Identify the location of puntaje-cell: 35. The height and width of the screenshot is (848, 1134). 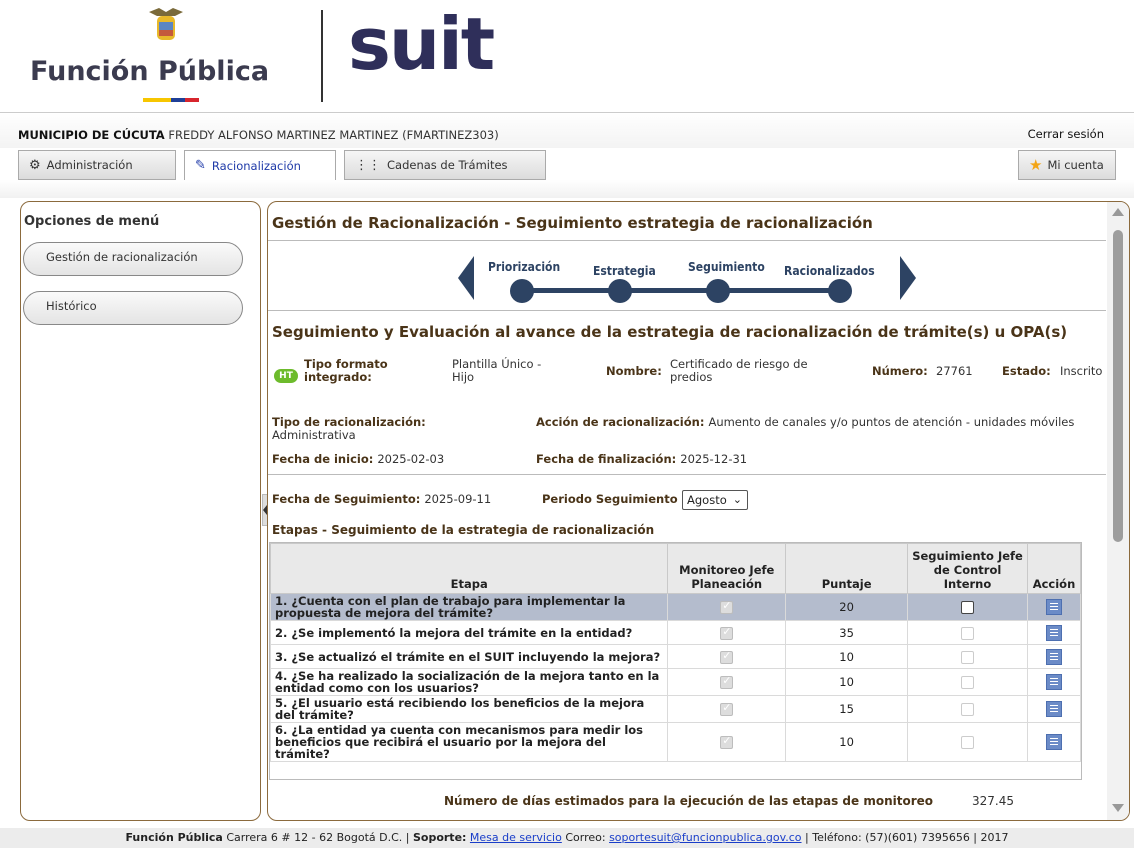
(847, 632).